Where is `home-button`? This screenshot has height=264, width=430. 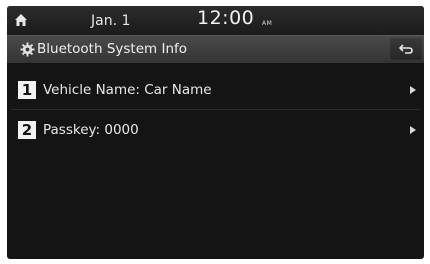 home-button is located at coordinates (21, 20).